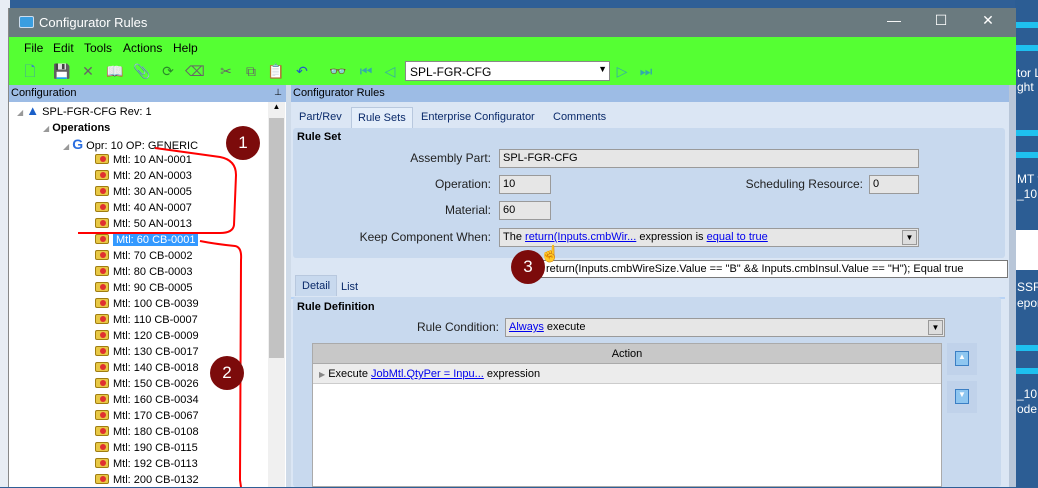  Describe the element at coordinates (227, 373) in the screenshot. I see `annotation-badge-2: 2` at that location.